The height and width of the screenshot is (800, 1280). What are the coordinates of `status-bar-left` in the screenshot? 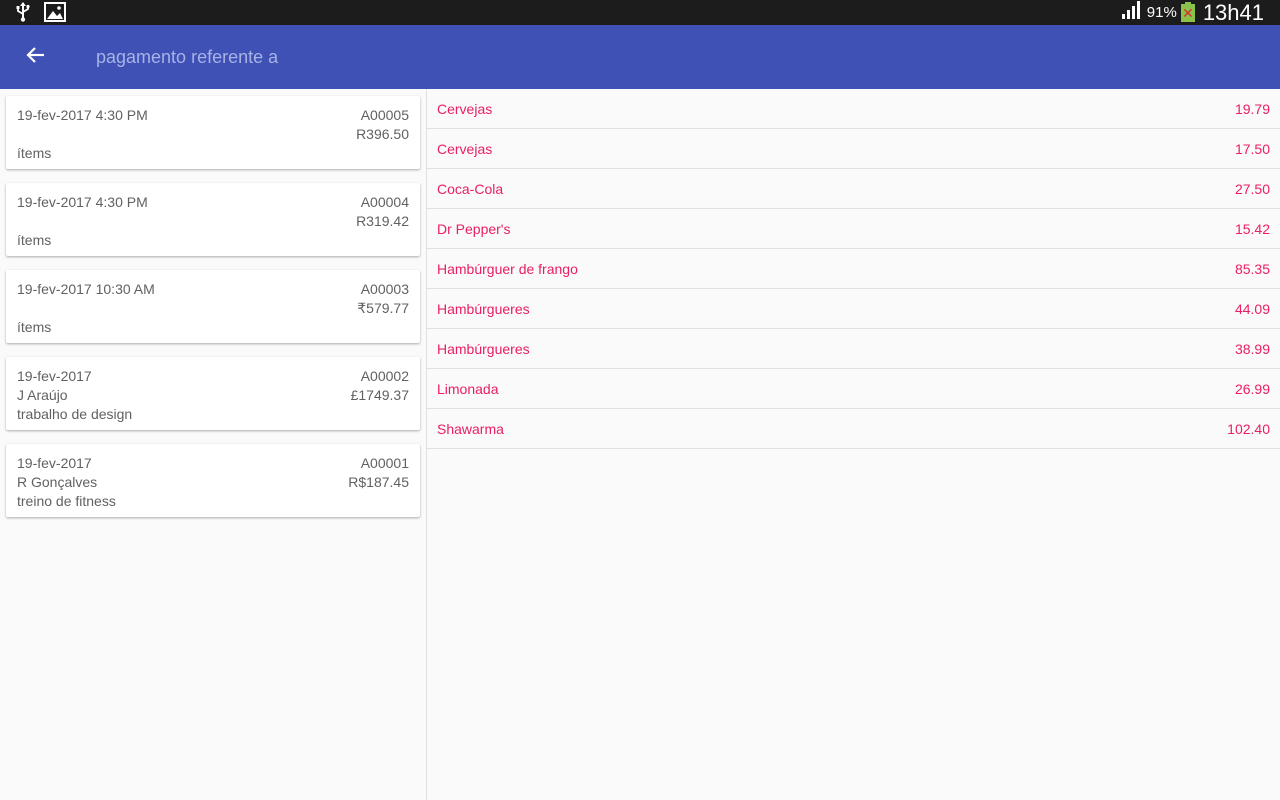 It's located at (40, 14).